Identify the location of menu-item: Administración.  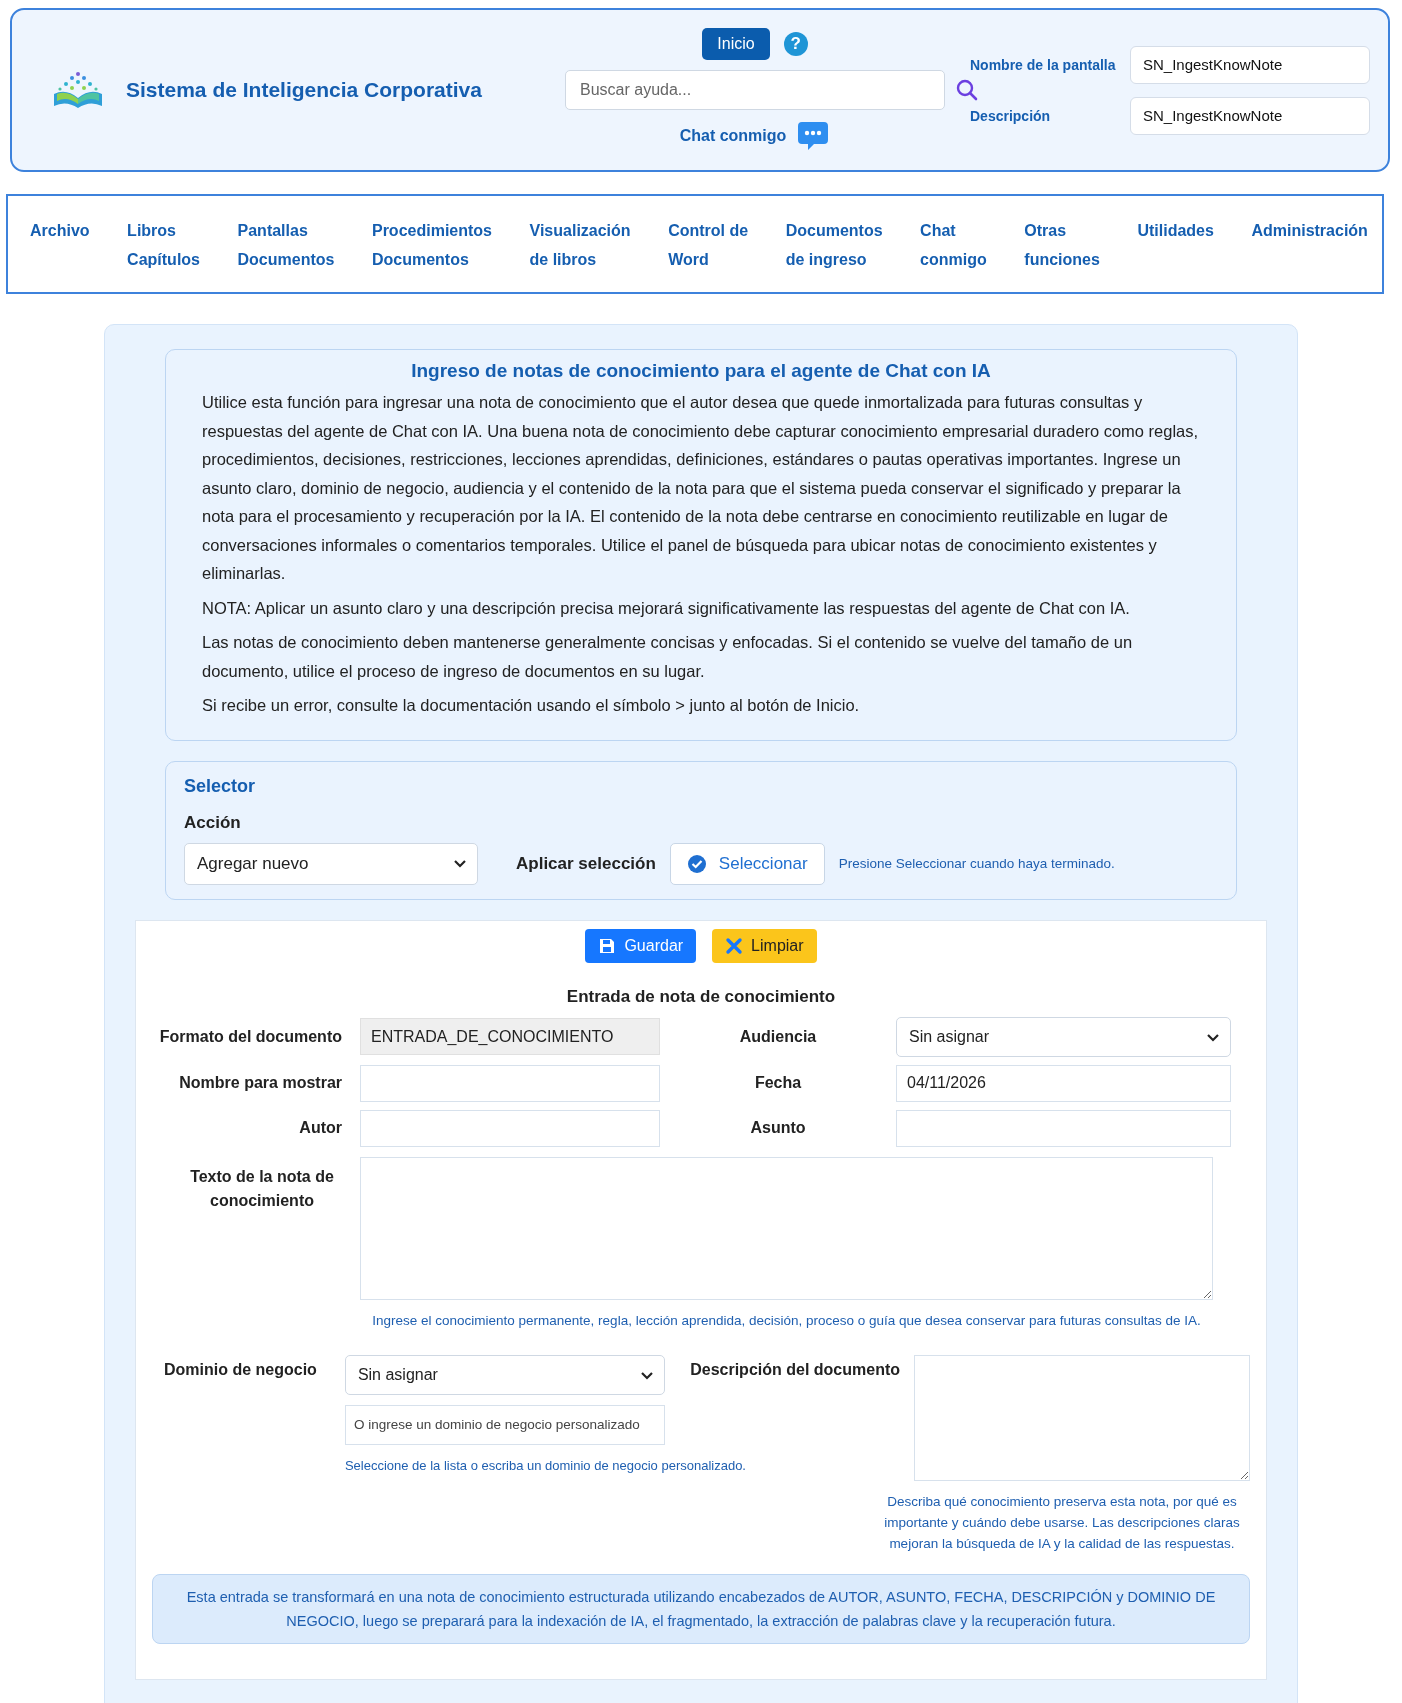
(1309, 230).